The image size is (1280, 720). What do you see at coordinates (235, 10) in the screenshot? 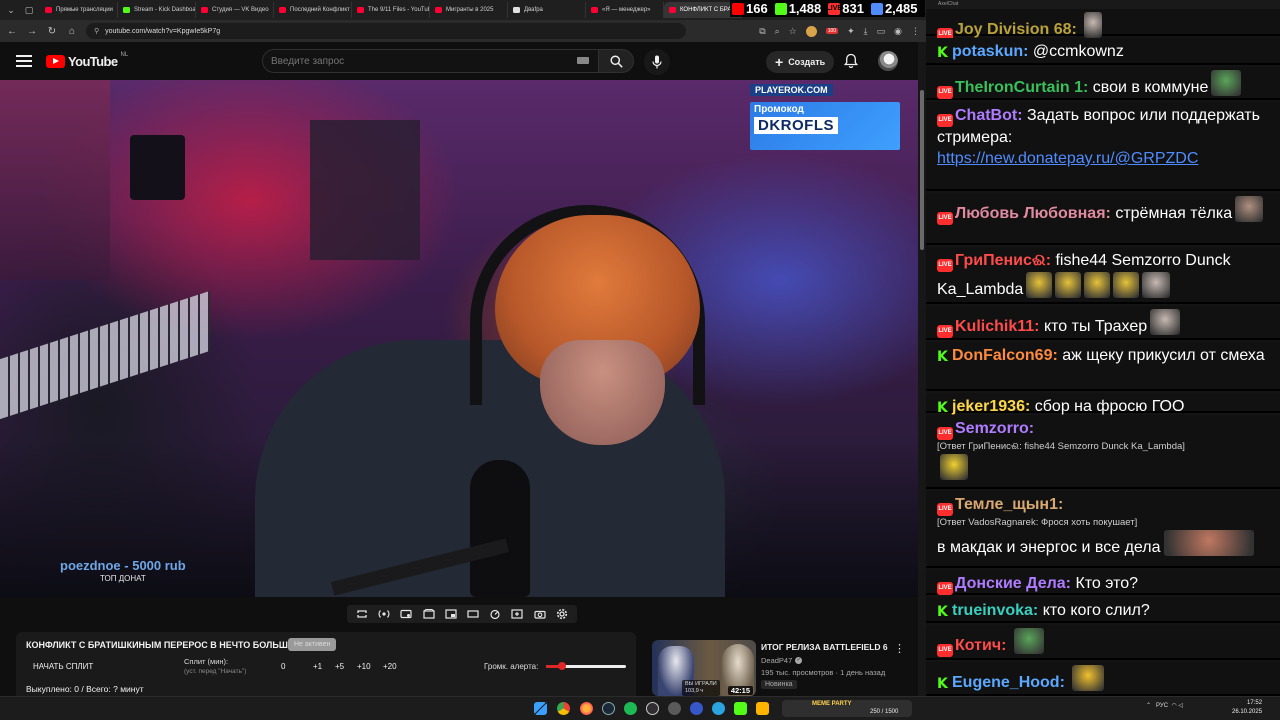
I see `browser-tab: Студия — VK Видео` at bounding box center [235, 10].